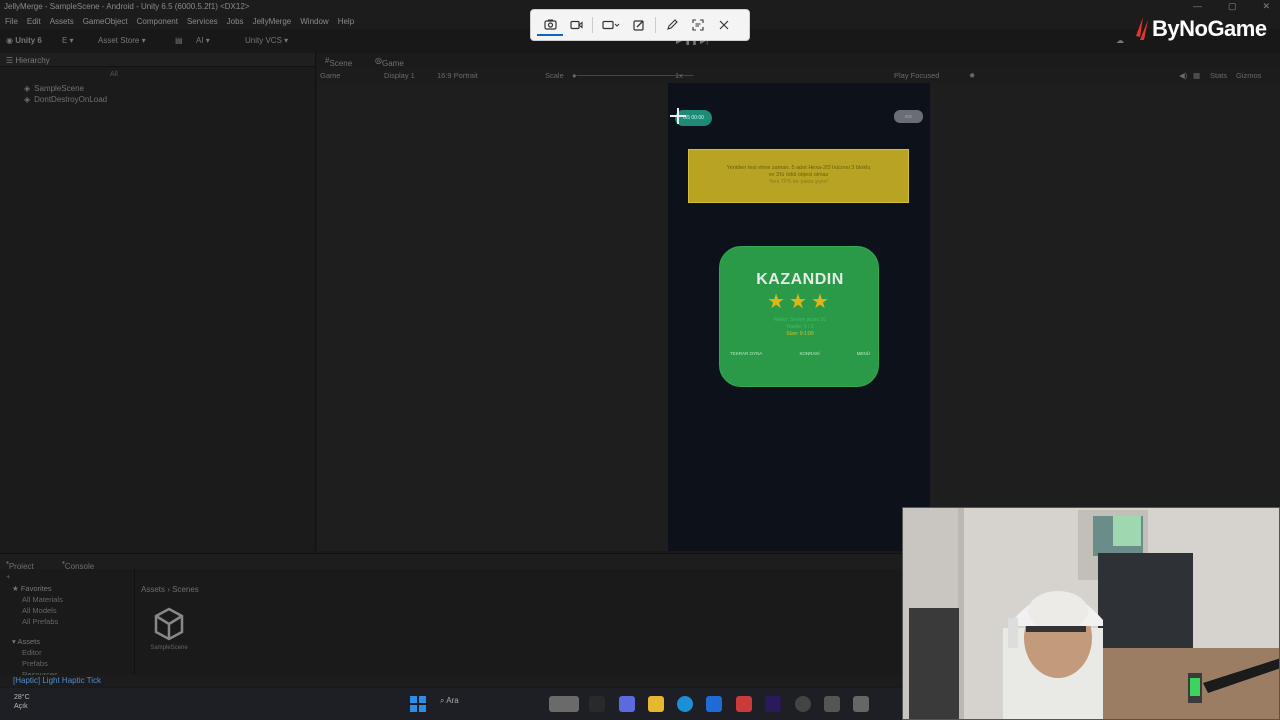 The width and height of the screenshot is (1280, 720). What do you see at coordinates (54, 88) in the screenshot?
I see `hierarchy-item-samplescene: ◈ SampleScene` at bounding box center [54, 88].